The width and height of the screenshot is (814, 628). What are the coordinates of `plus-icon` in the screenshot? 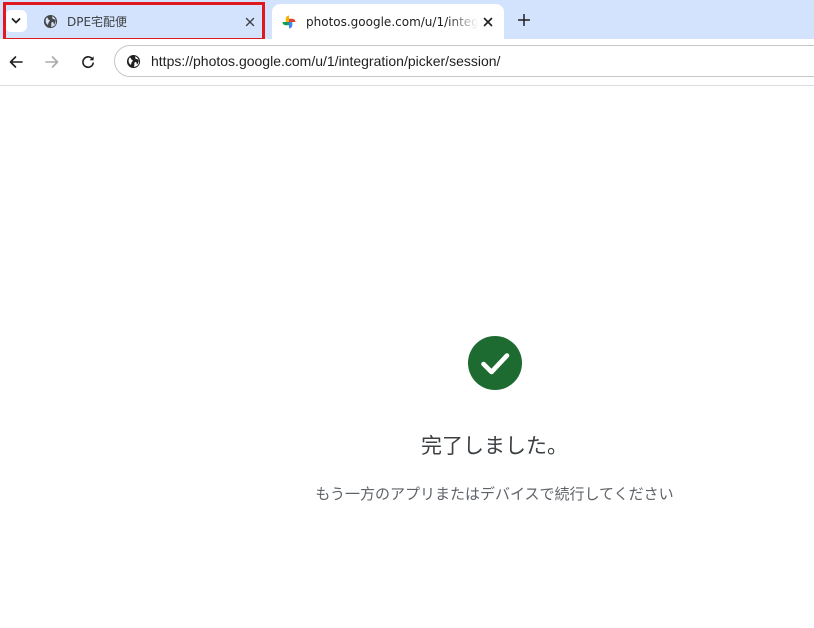 It's located at (524, 20).